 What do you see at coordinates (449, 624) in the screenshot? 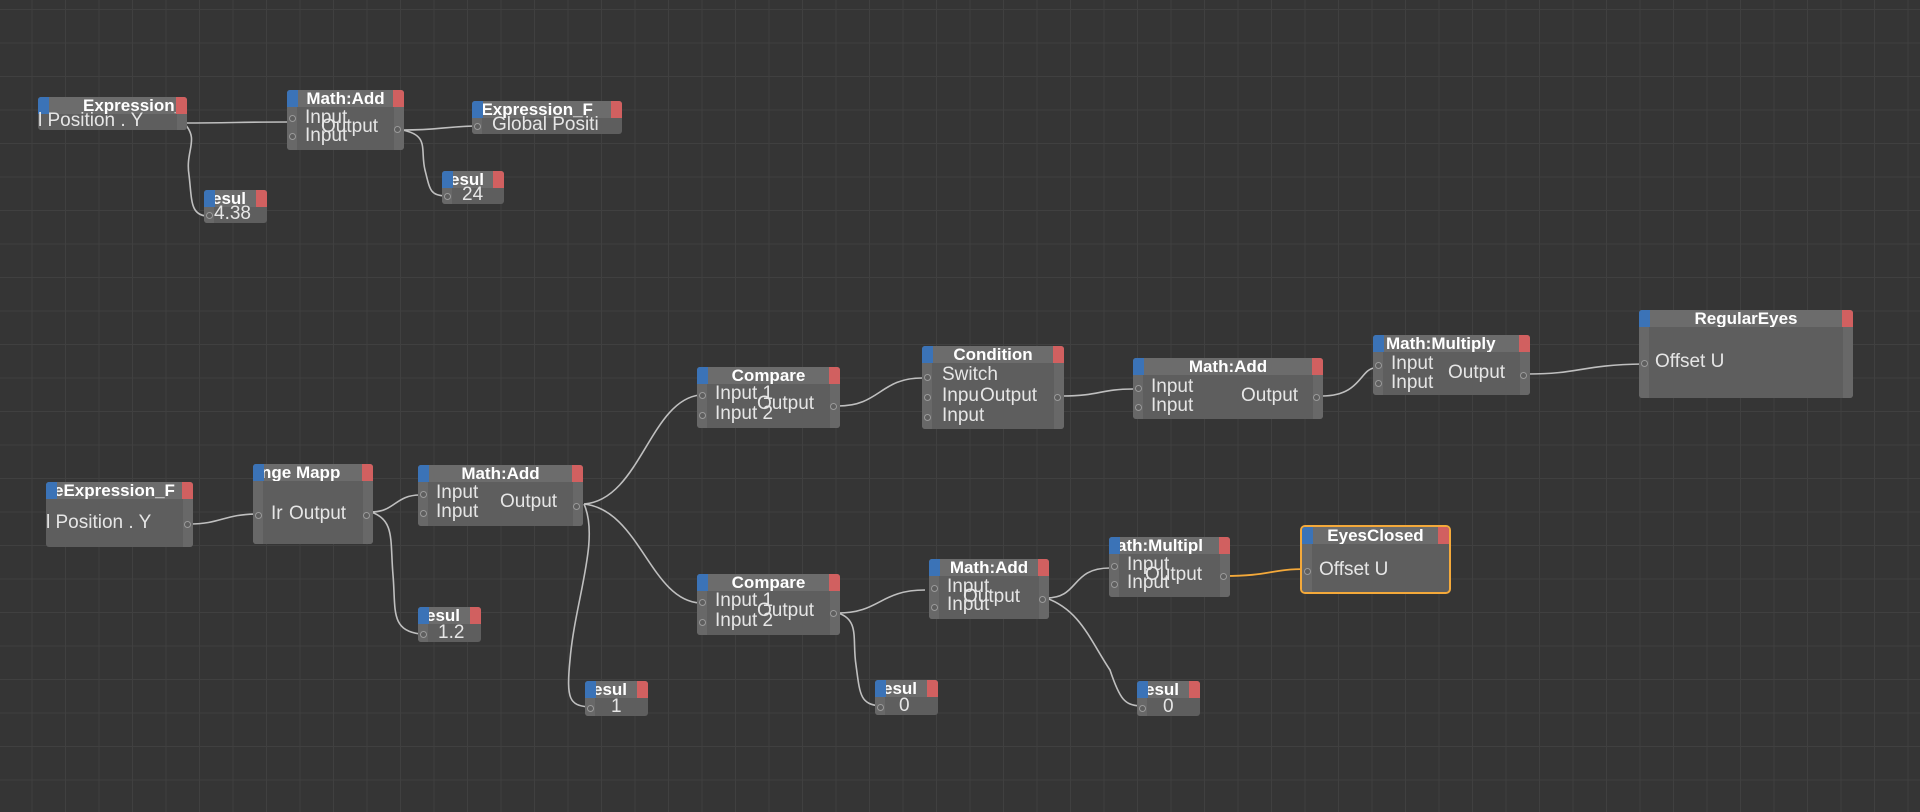
I see `result-node: esul 1.2` at bounding box center [449, 624].